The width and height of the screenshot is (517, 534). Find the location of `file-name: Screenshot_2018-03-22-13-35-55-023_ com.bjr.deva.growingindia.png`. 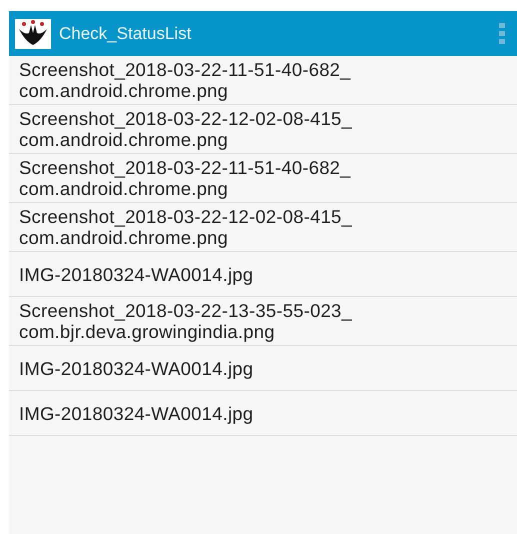

file-name: Screenshot_2018-03-22-13-35-55-023_ com.bjr.deva.growingindia.png is located at coordinates (268, 321).